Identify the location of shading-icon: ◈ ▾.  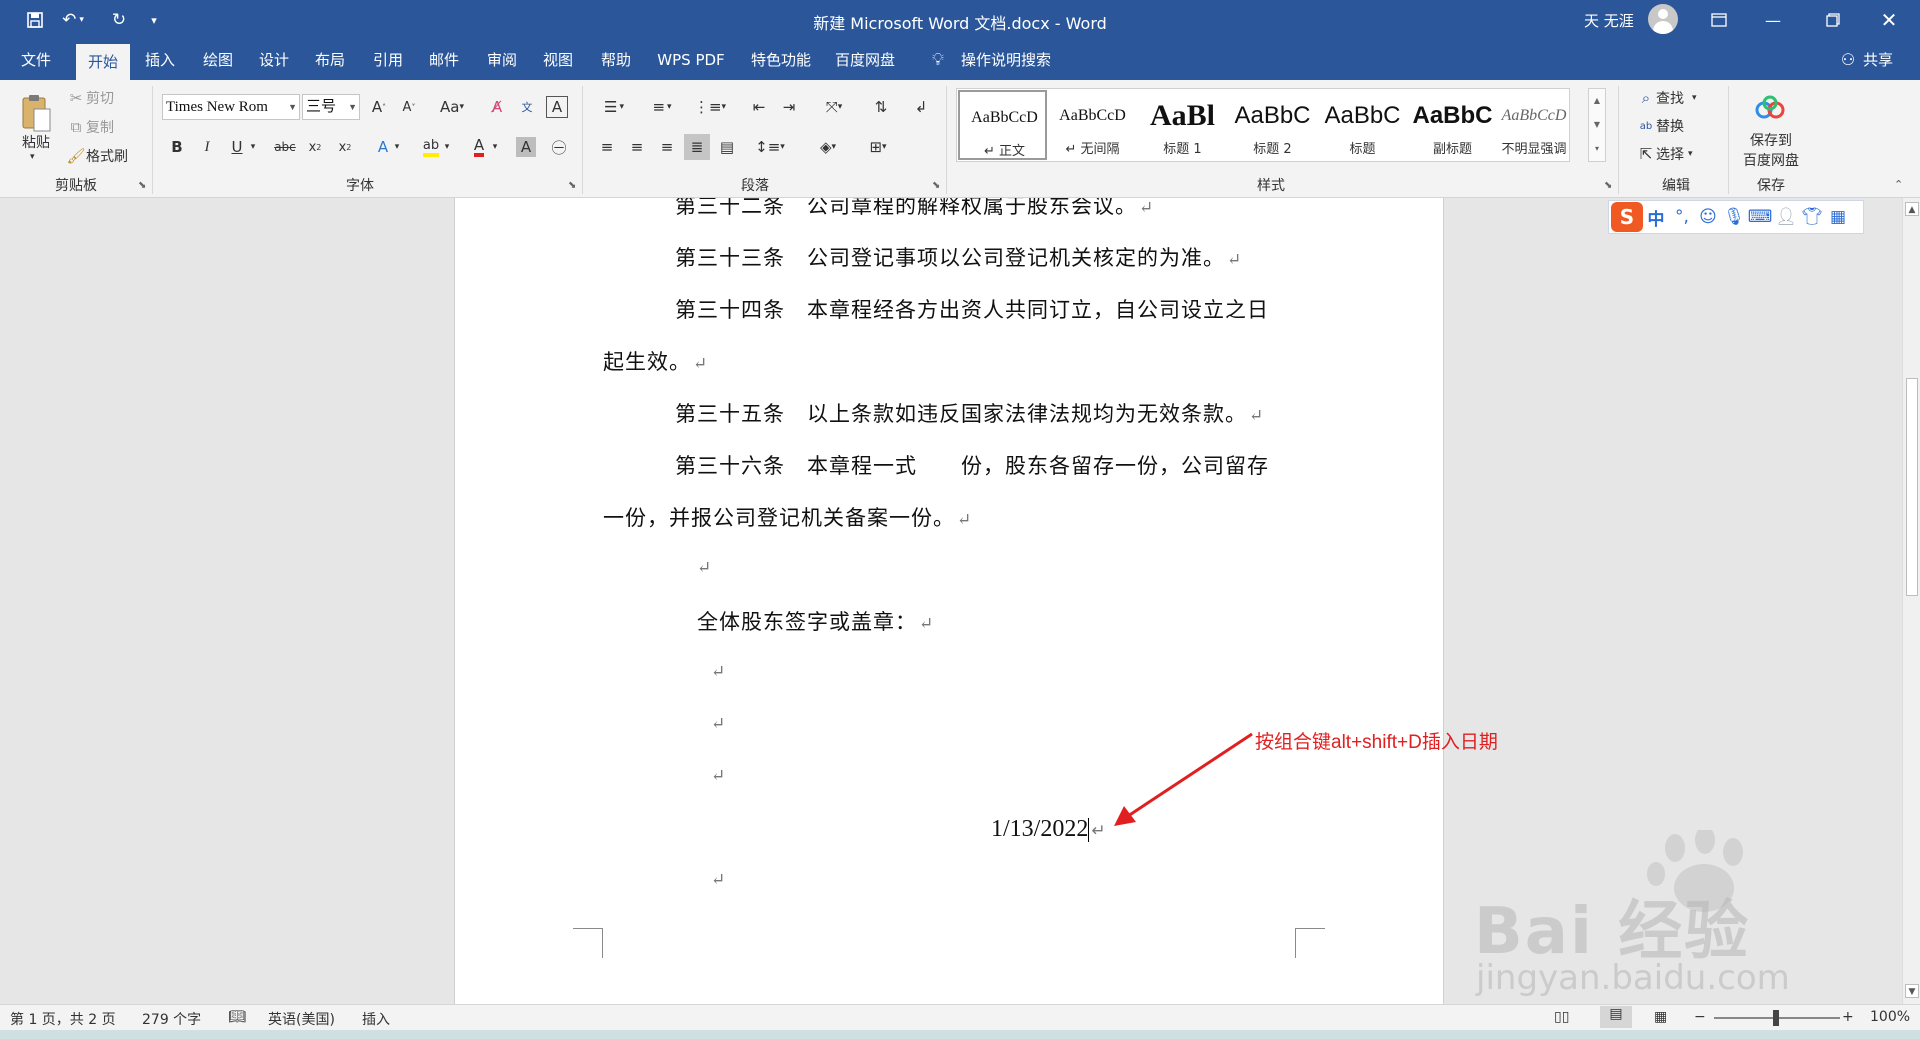
(828, 147).